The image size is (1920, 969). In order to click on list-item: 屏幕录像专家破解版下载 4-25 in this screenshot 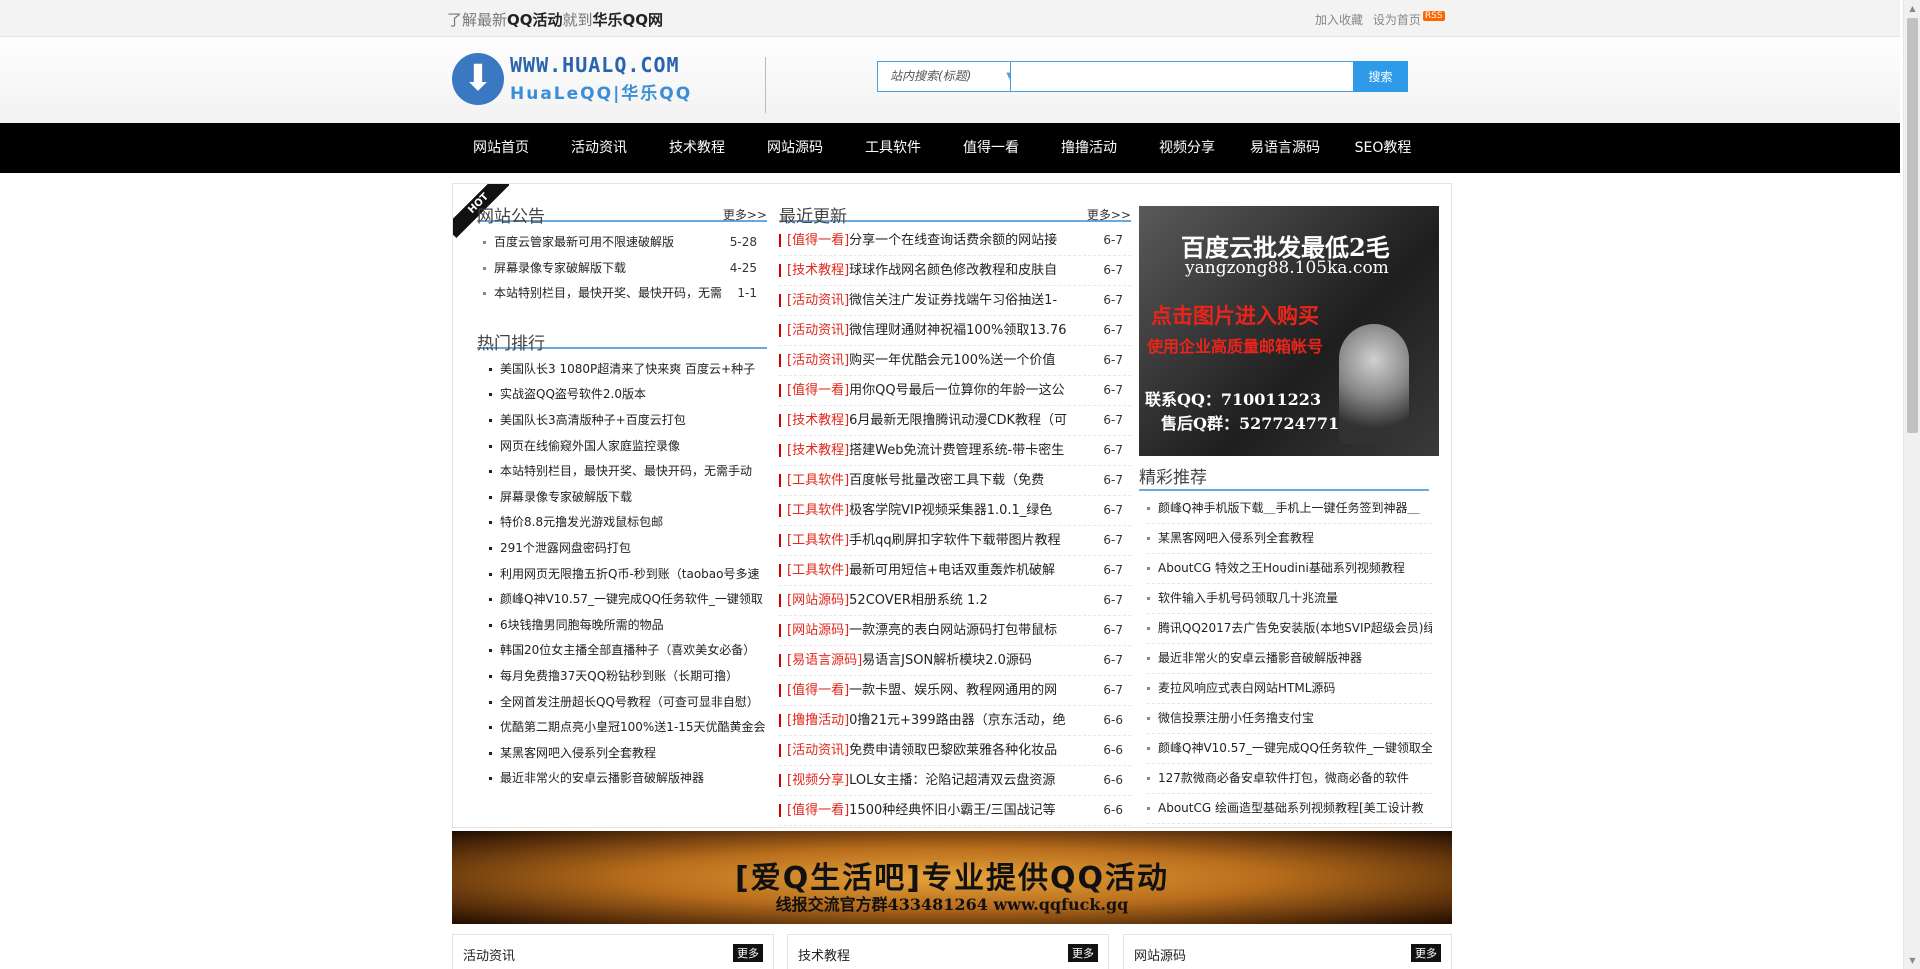, I will do `click(622, 269)`.